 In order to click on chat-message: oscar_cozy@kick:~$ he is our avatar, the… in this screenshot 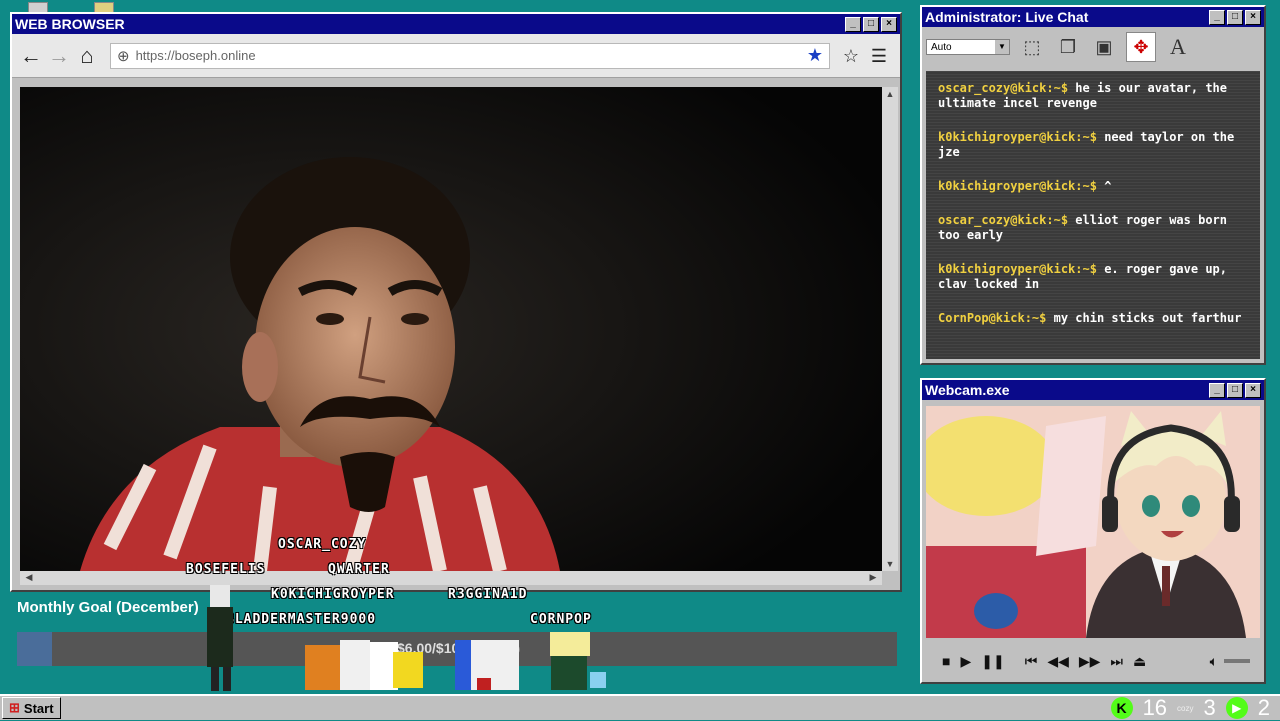, I will do `click(1082, 95)`.